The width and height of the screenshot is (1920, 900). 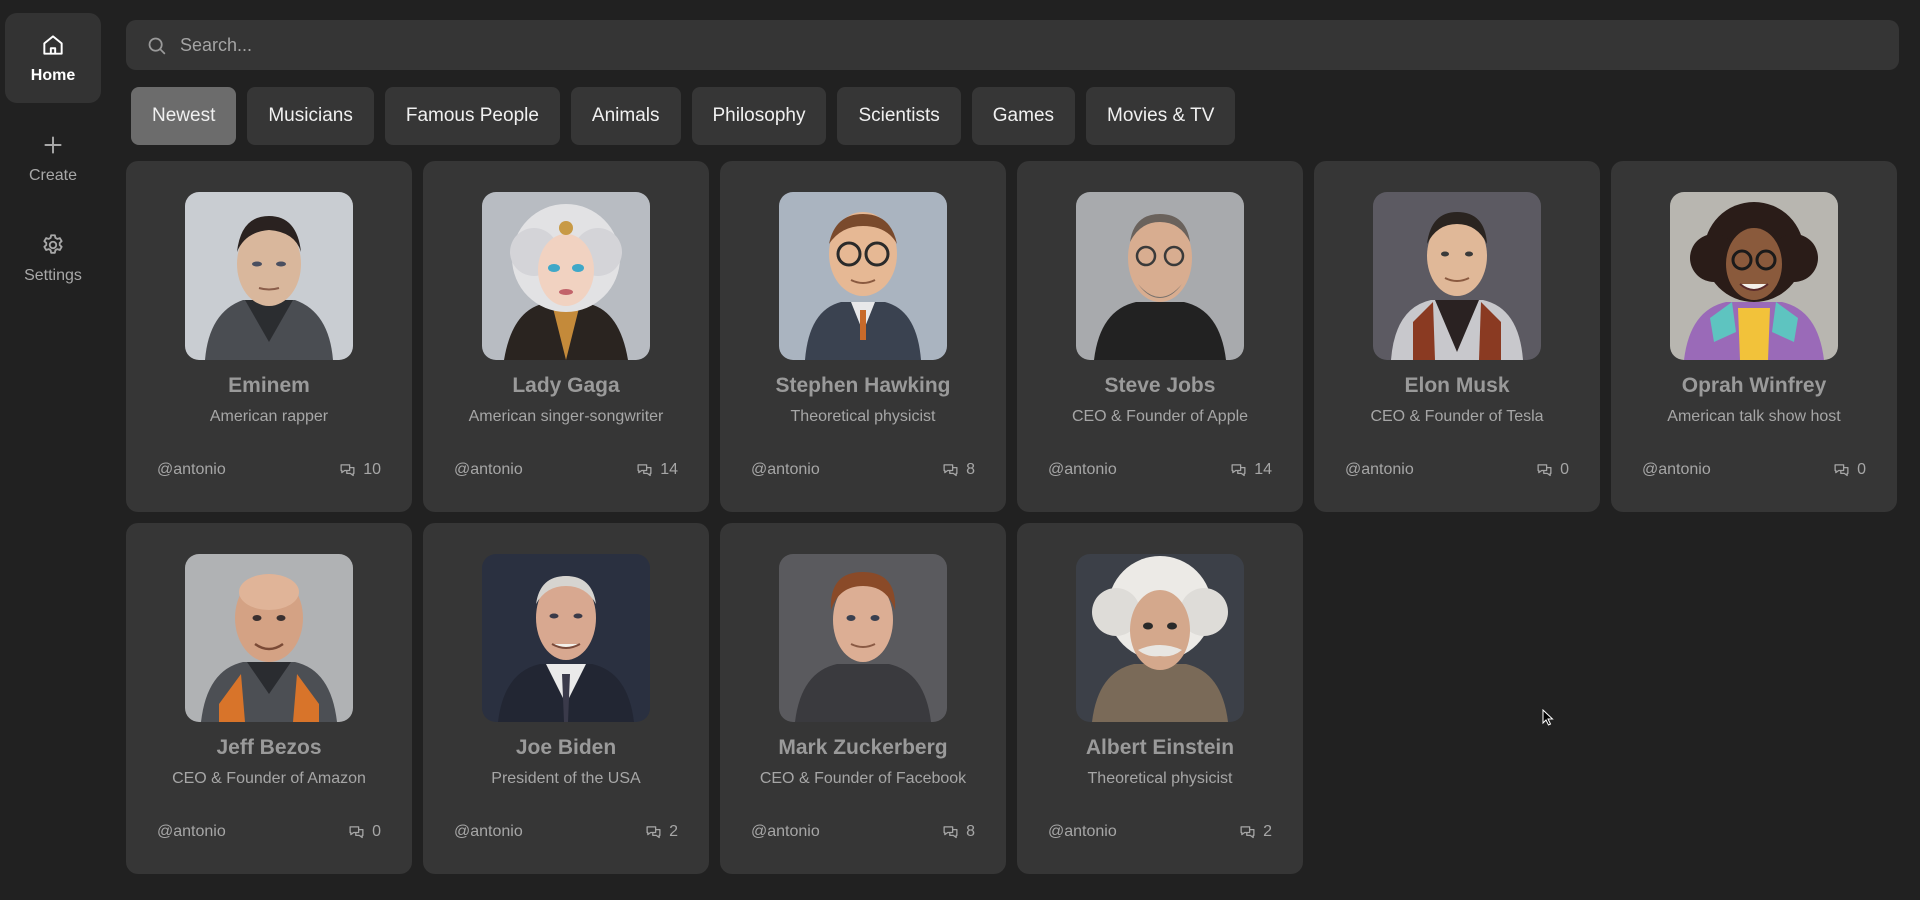 What do you see at coordinates (269, 747) in the screenshot?
I see `companion-name: Jeff Bezos` at bounding box center [269, 747].